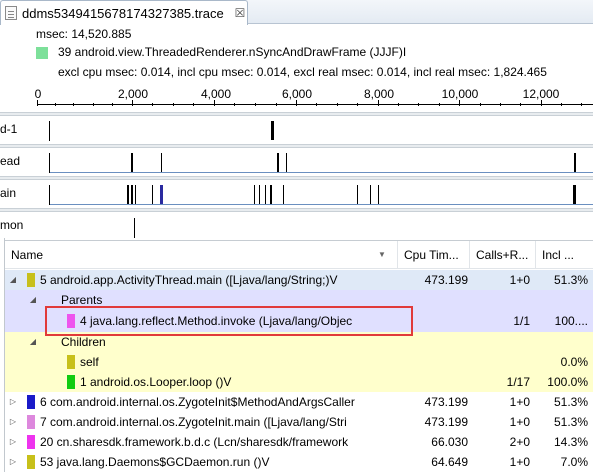  What do you see at coordinates (12, 225) in the screenshot?
I see `thread-label: mon` at bounding box center [12, 225].